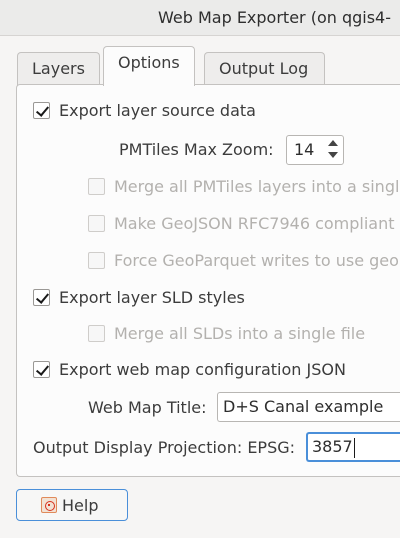 The height and width of the screenshot is (538, 400). I want to click on pmtiles-zoom-spinbox: 14, so click(315, 150).